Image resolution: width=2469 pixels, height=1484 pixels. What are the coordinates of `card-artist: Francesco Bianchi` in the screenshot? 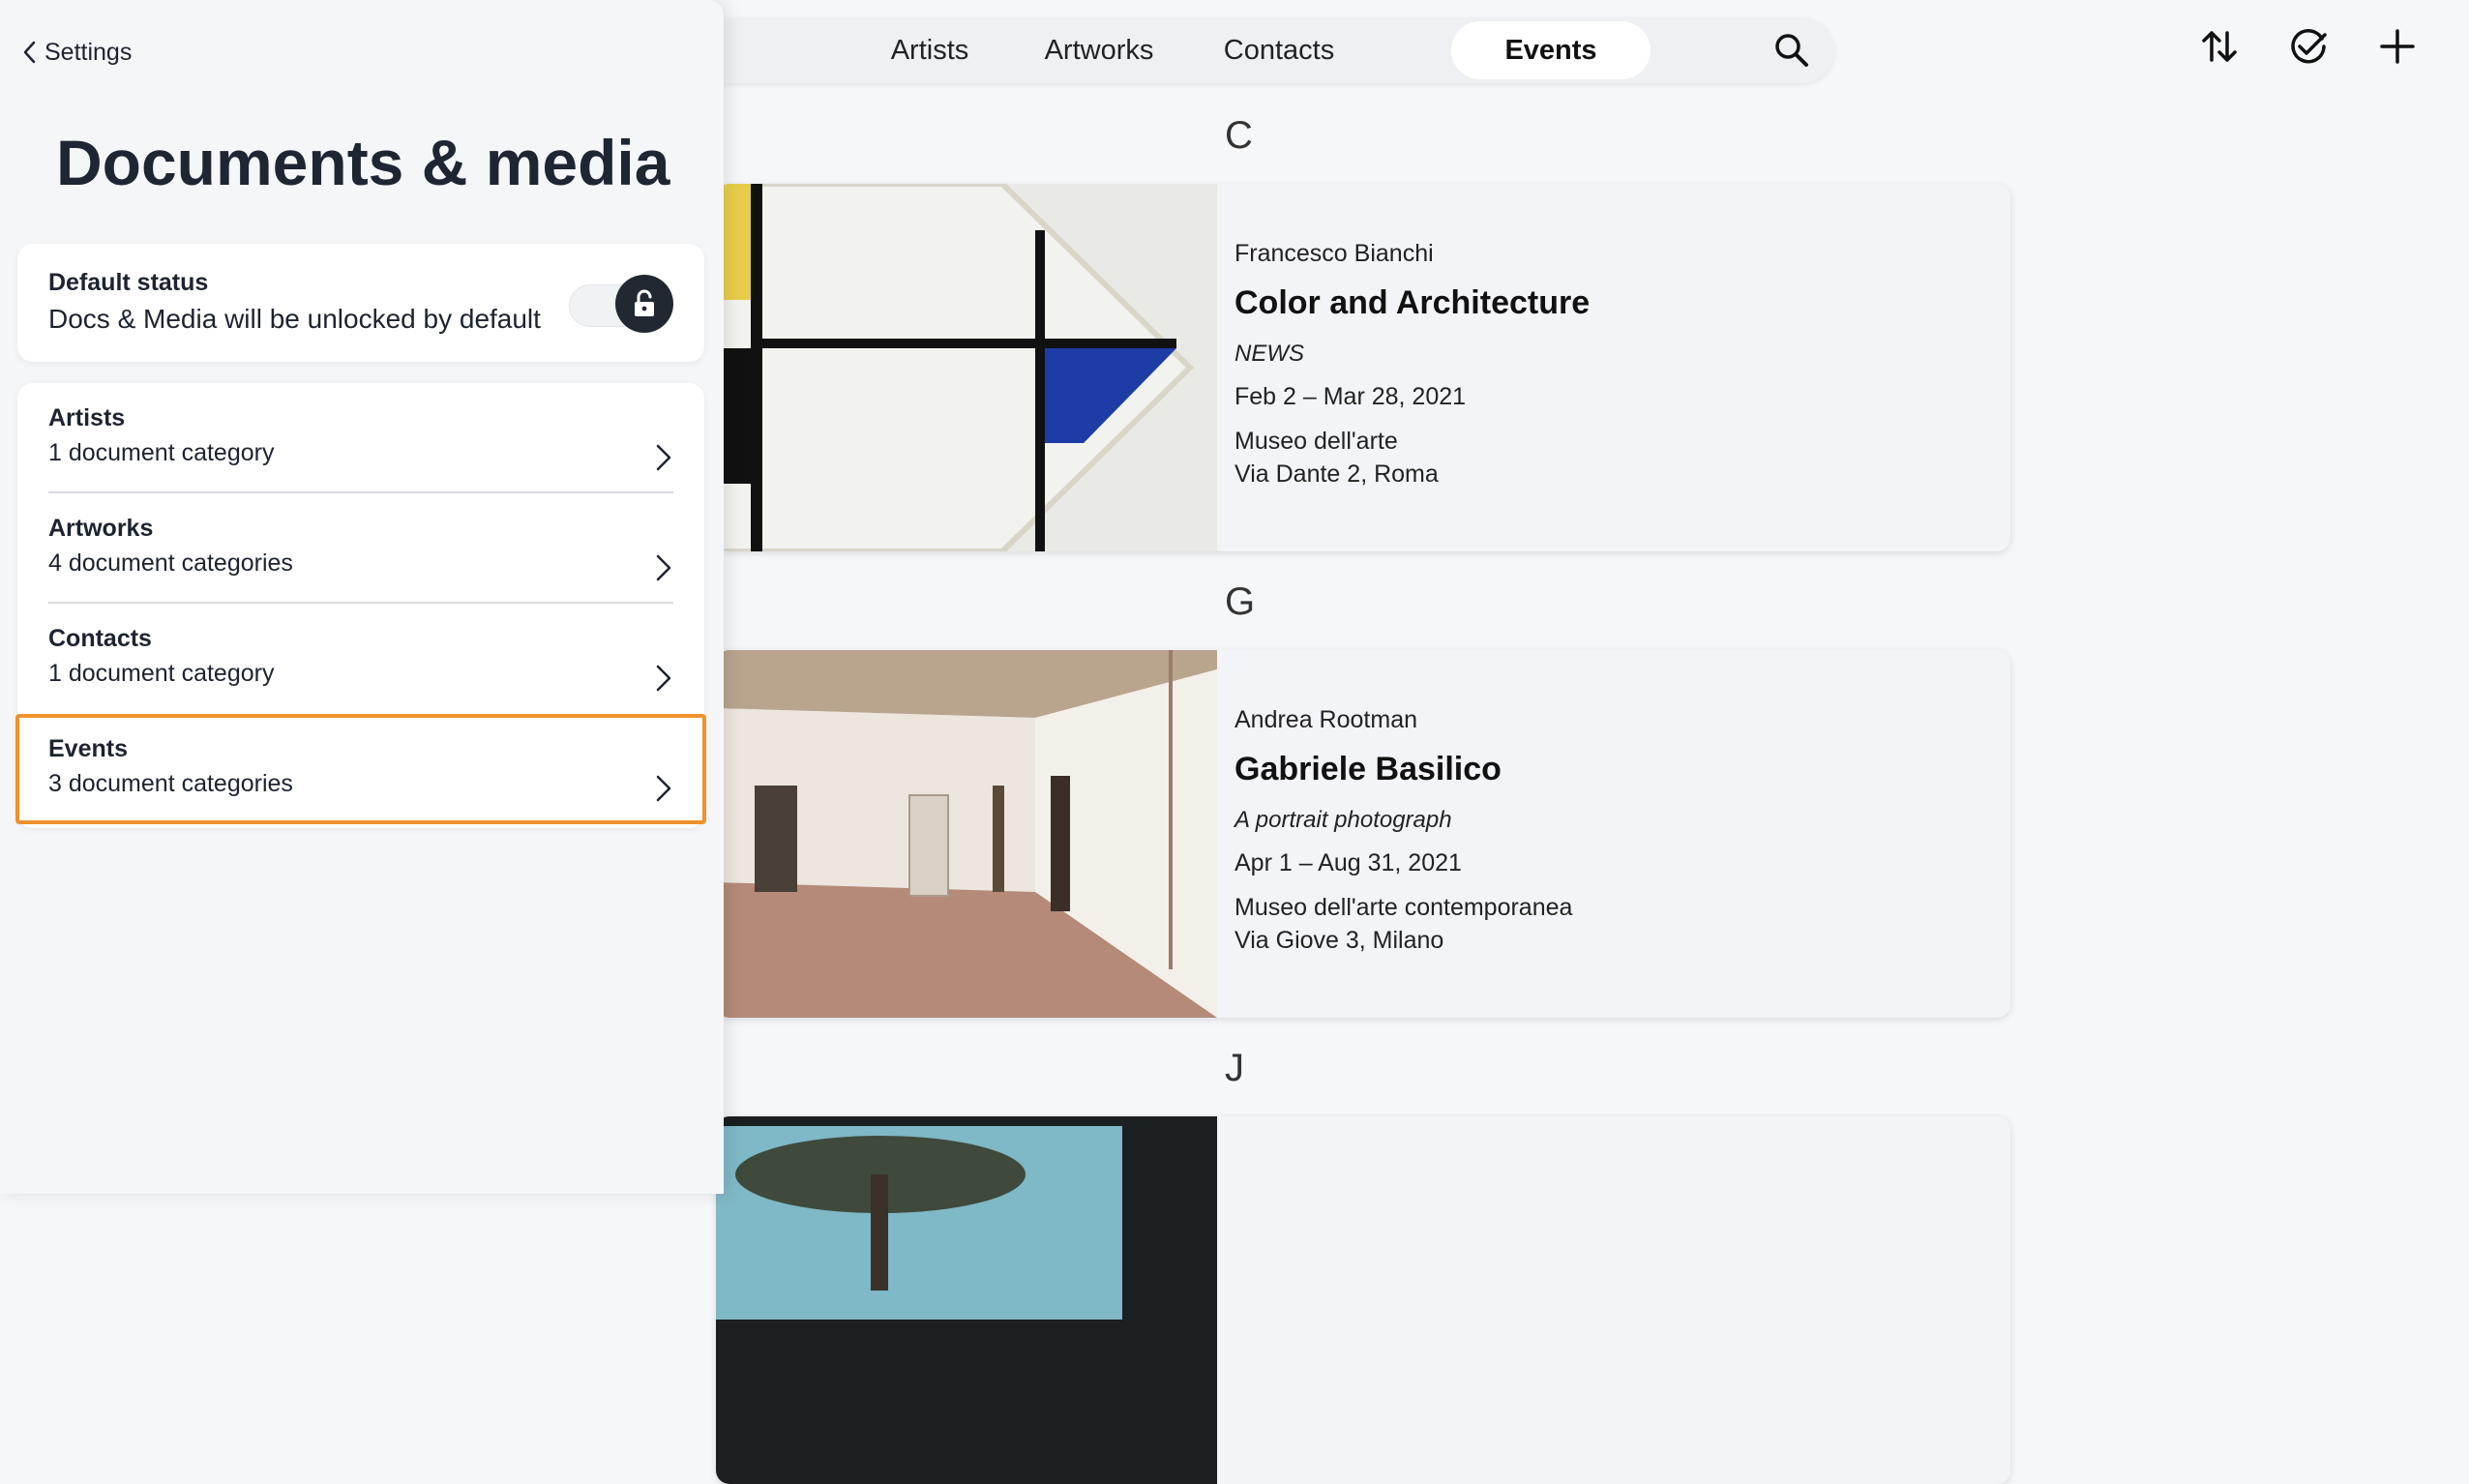 It's located at (1334, 253).